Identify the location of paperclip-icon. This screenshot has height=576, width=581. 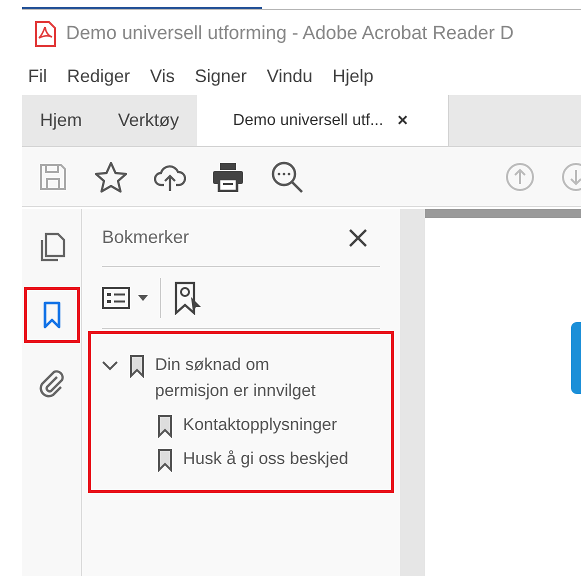
(51, 383).